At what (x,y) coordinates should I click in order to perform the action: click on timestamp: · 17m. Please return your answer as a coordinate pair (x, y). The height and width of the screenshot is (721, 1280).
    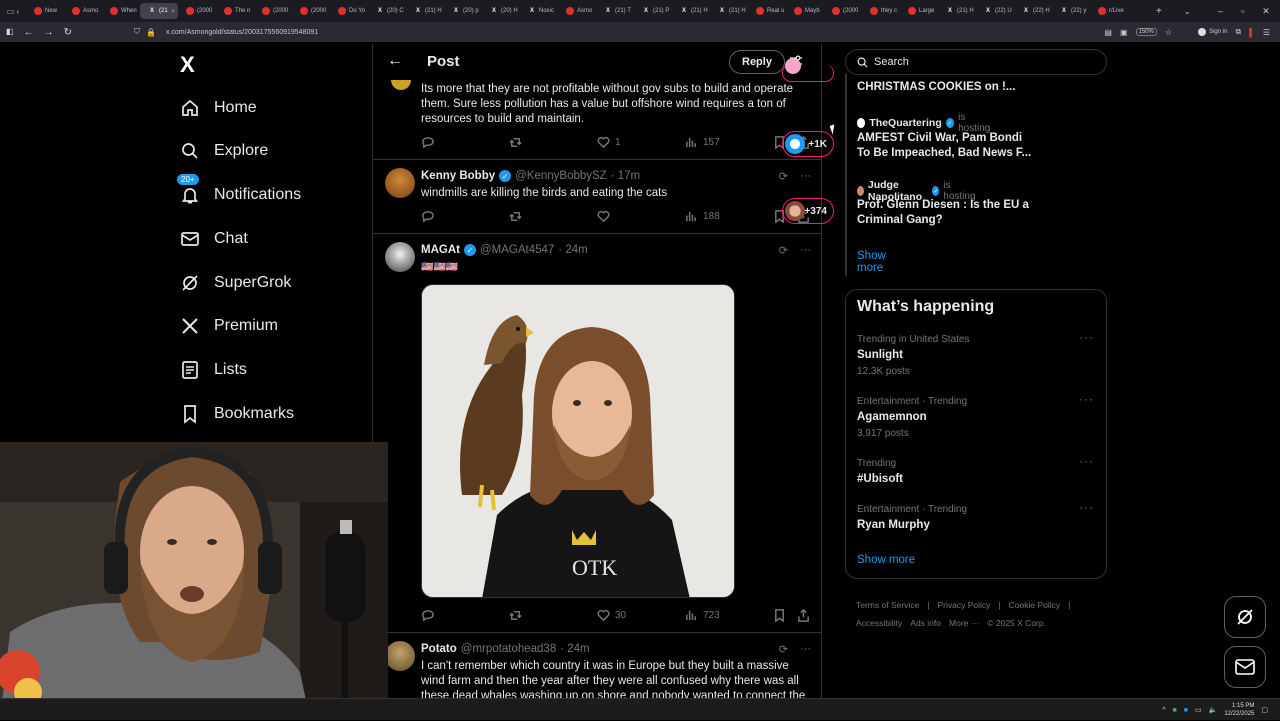
    Looking at the image, I should click on (625, 176).